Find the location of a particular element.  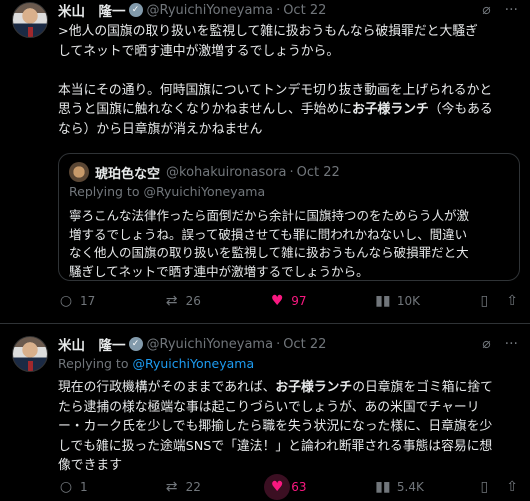

like-button: ♥ 63 is located at coordinates (314, 487).